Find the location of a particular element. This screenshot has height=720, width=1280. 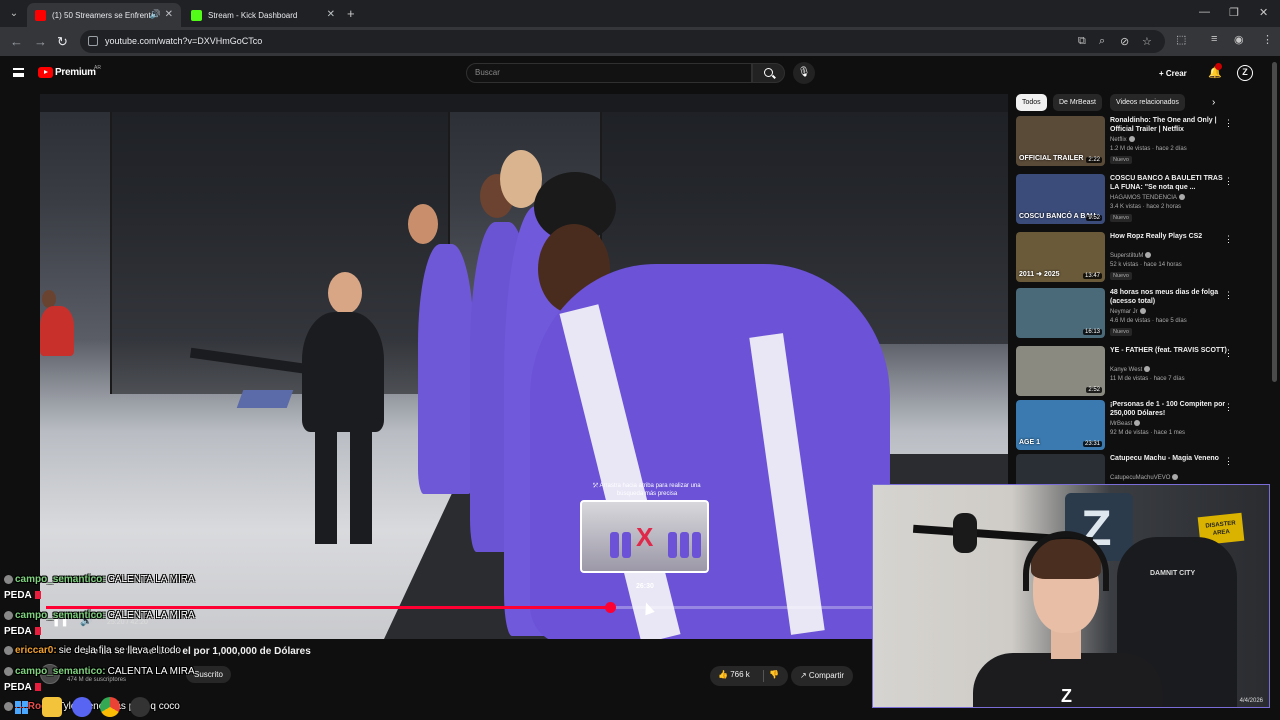

mic-icon: 🎙 is located at coordinates (804, 73).